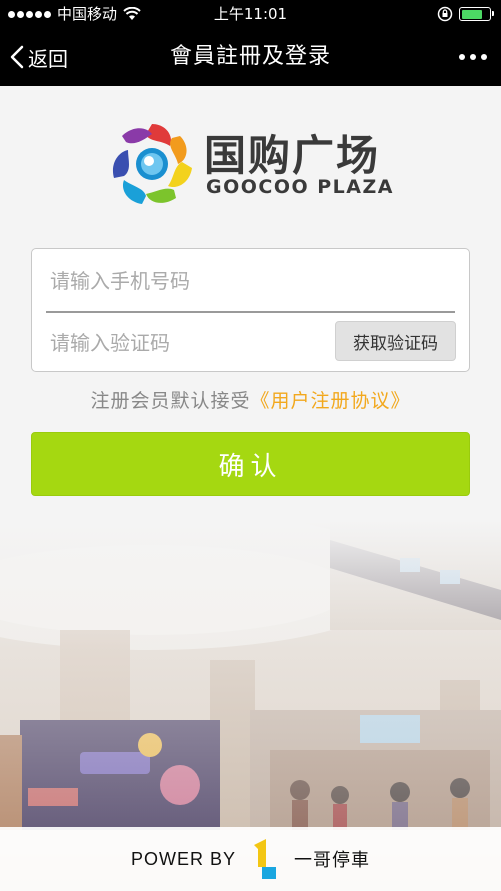 The height and width of the screenshot is (891, 501). What do you see at coordinates (331, 401) in the screenshot?
I see `user-agreement-link: 《用户注册协议》` at bounding box center [331, 401].